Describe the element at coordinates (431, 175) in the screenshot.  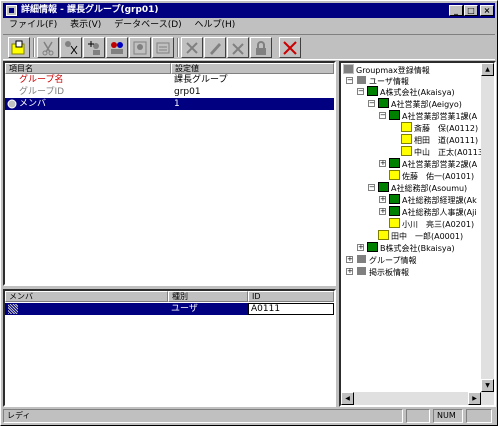
I see `tree-user-sato: 佐藤 佑一(A0101)` at that location.